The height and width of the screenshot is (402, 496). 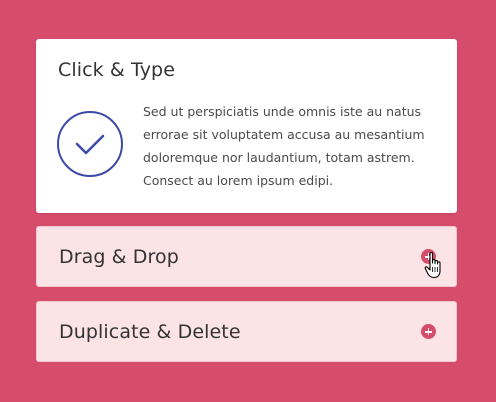 I want to click on checkmark-circle-icon, so click(x=90, y=144).